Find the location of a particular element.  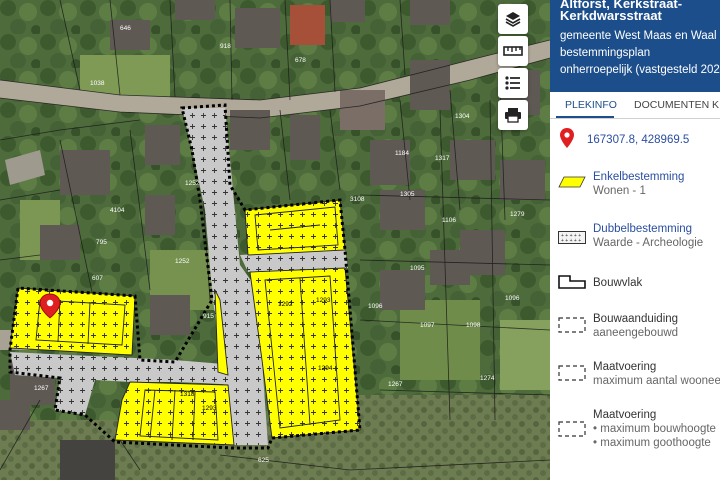

plan-title-line2: Kerkdwarsstraat is located at coordinates (611, 15).